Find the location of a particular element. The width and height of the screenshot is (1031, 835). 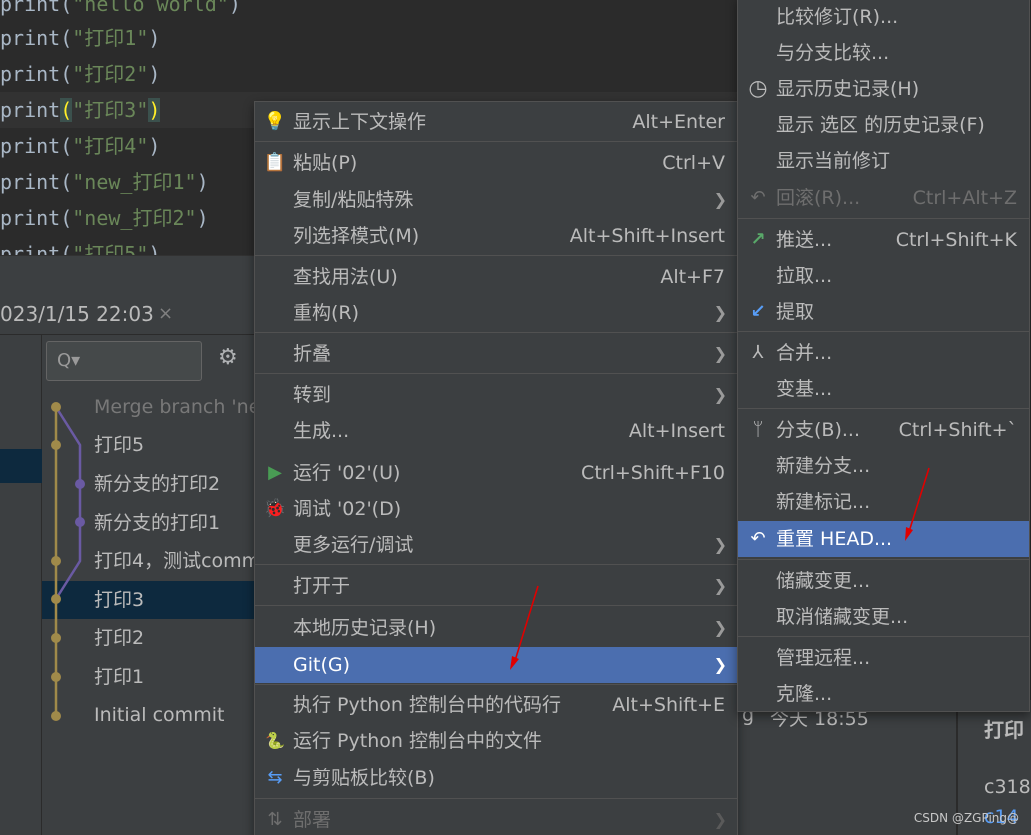

search-input: Q▾ is located at coordinates (124, 361).